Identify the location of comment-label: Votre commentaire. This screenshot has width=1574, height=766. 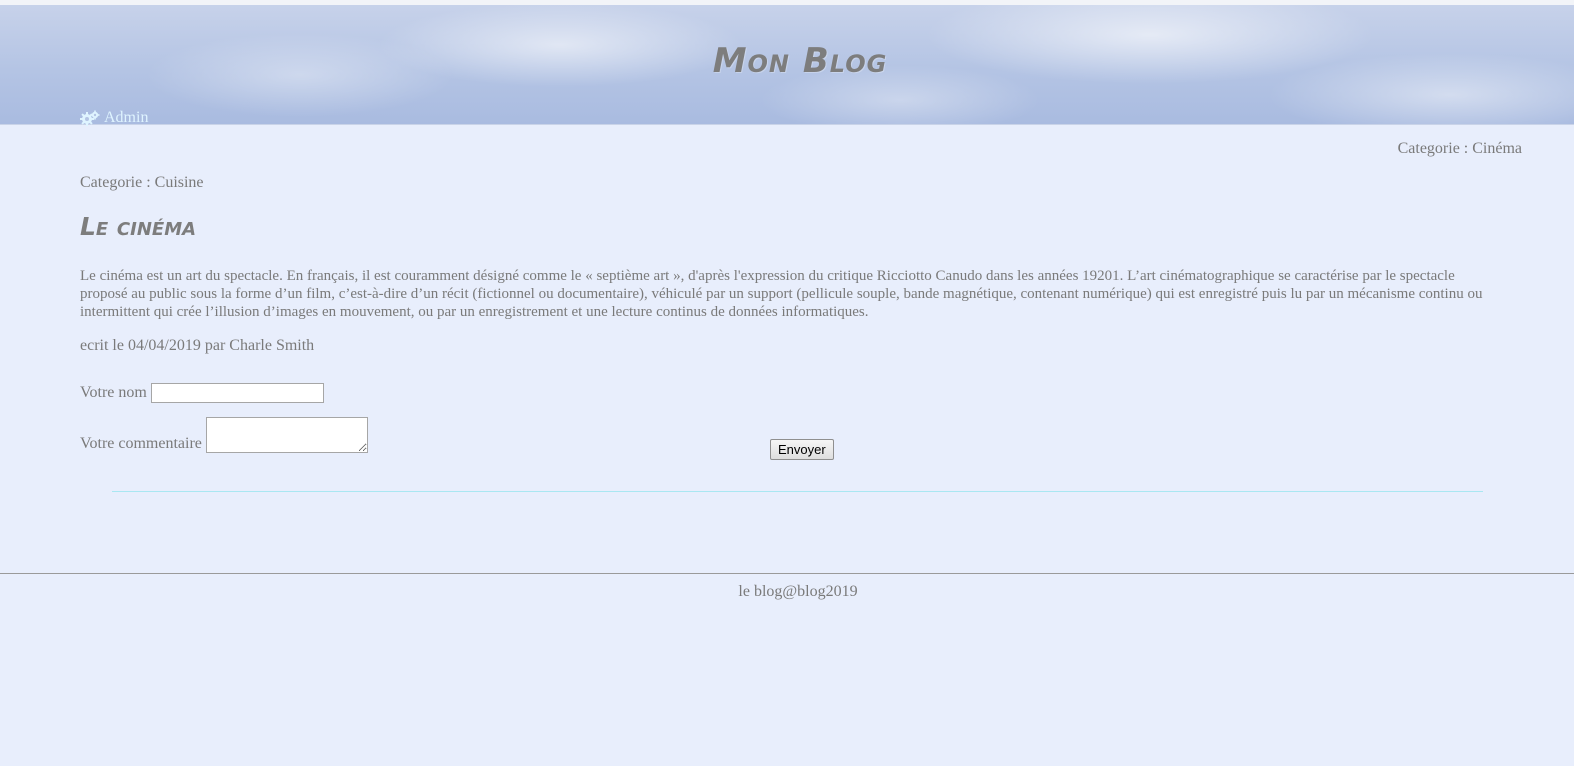
(141, 443).